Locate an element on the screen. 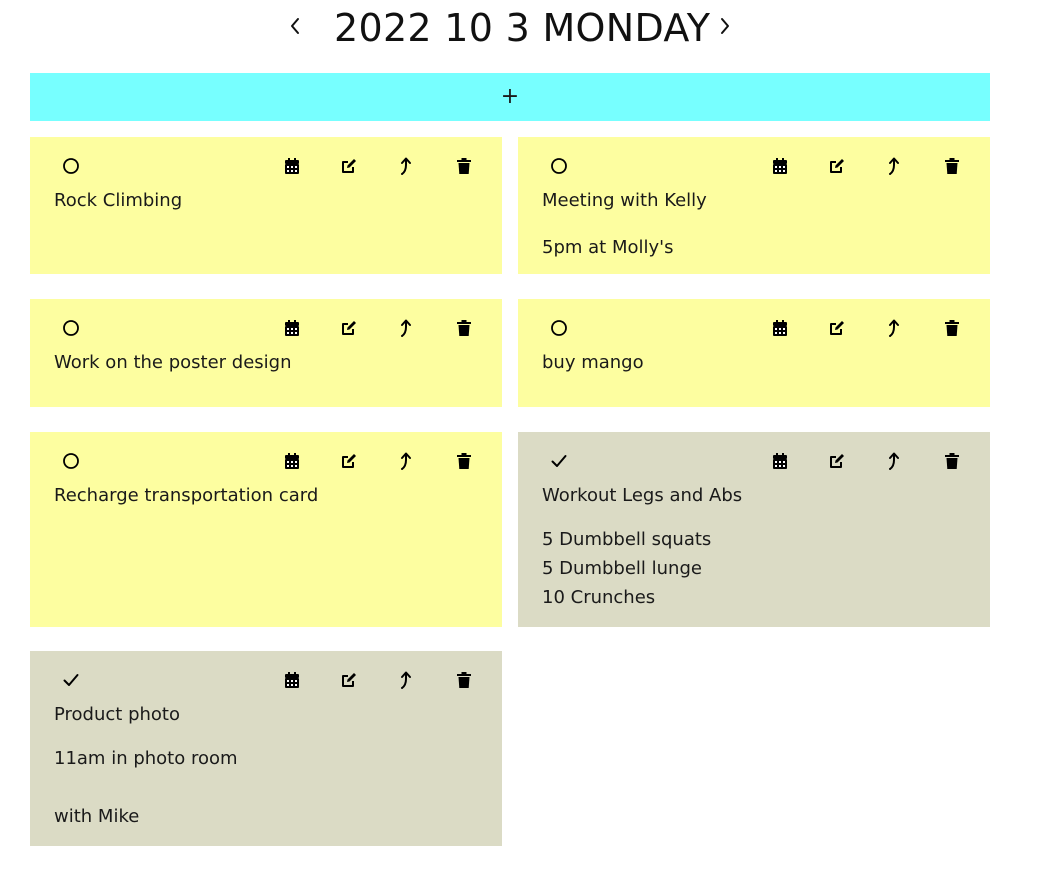 The height and width of the screenshot is (873, 1051). prev-day-button is located at coordinates (295, 26).